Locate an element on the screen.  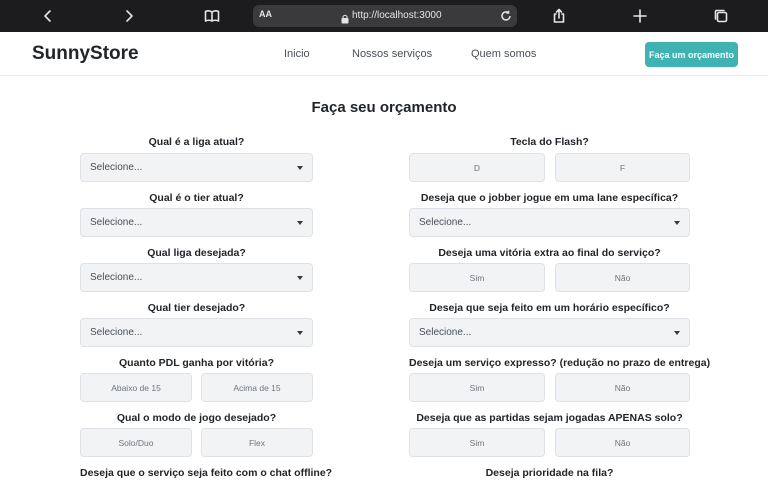
solo-only-no-option: Não is located at coordinates (622, 442).